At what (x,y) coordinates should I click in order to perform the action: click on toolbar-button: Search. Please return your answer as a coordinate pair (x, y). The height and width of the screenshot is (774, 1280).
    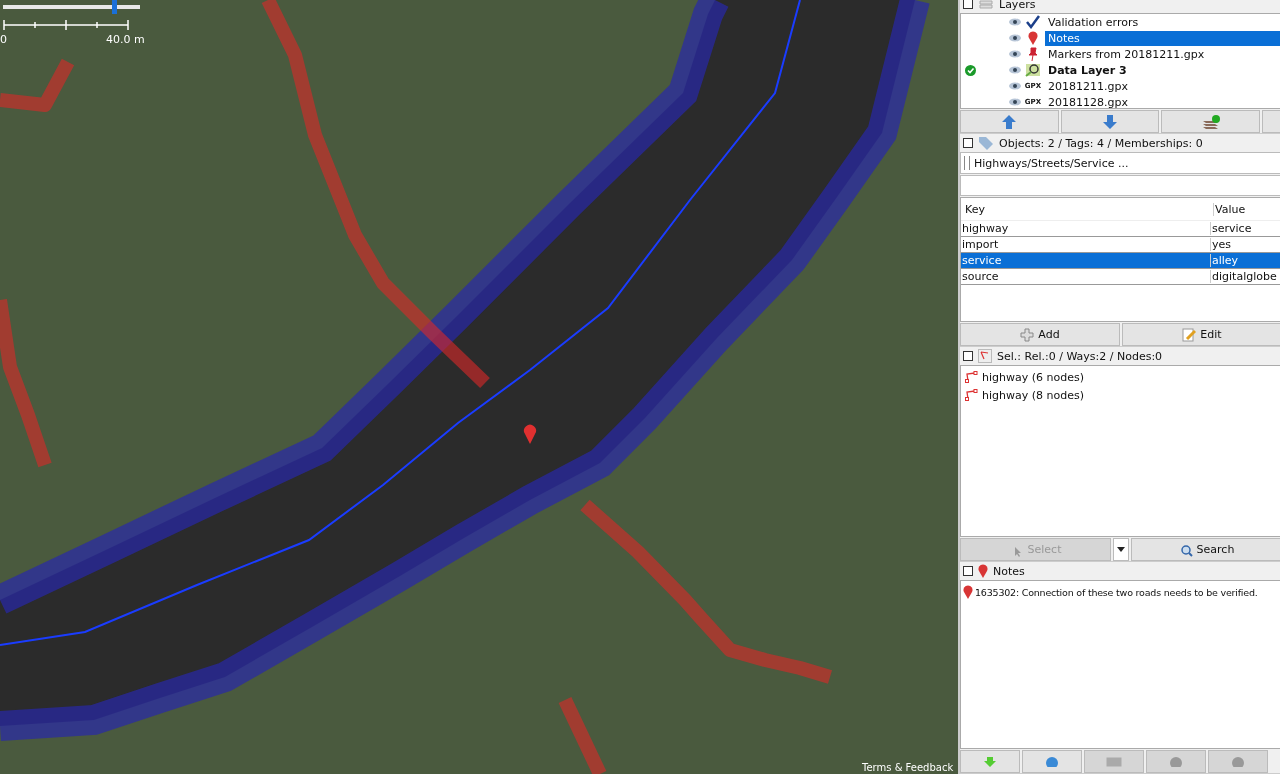
    Looking at the image, I should click on (1205, 549).